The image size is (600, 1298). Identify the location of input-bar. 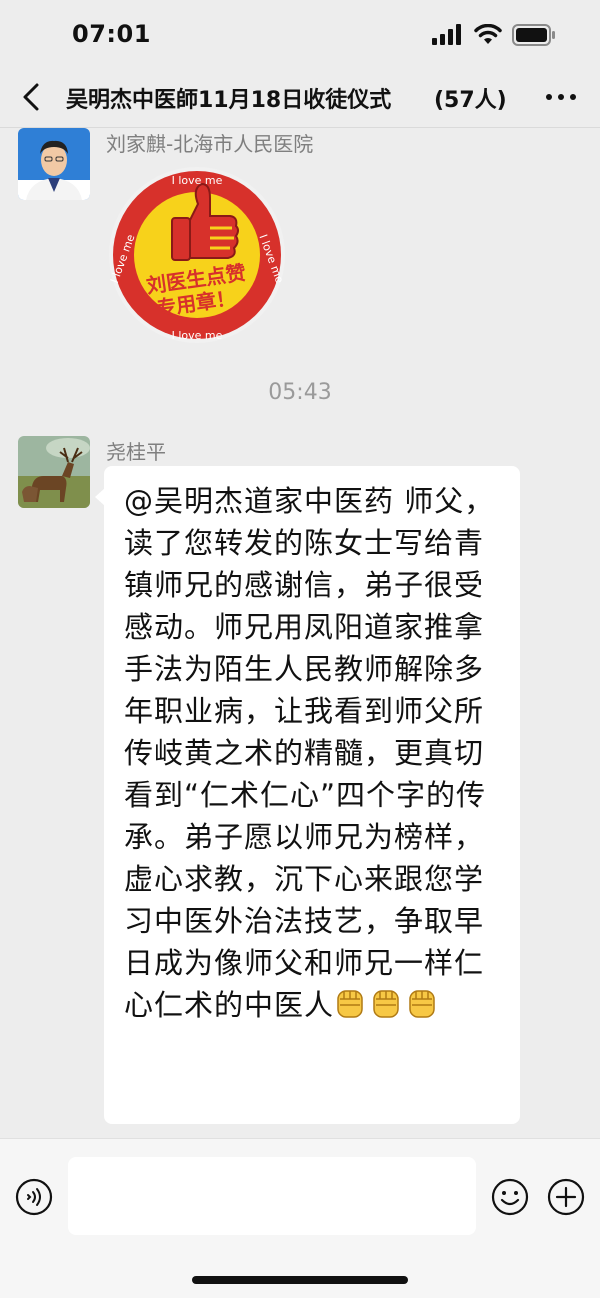
(300, 1218).